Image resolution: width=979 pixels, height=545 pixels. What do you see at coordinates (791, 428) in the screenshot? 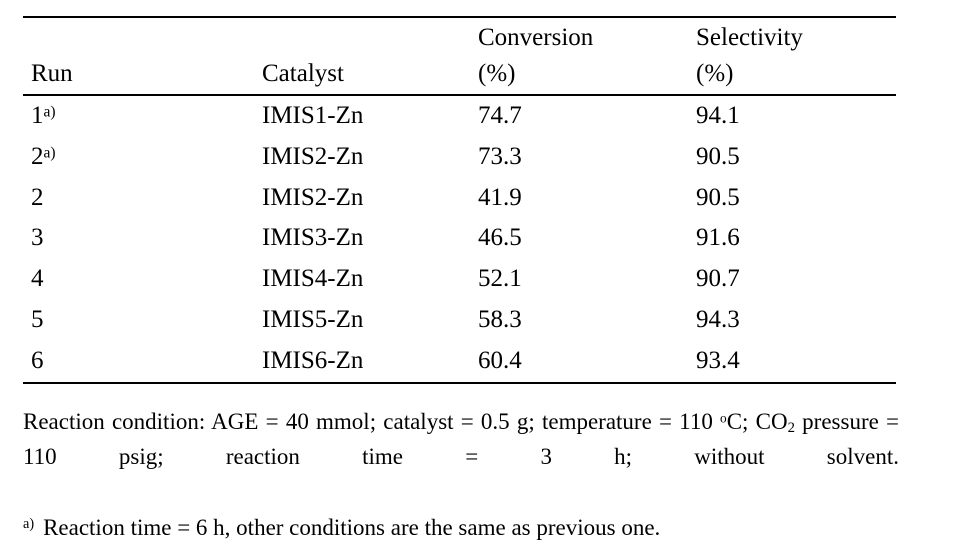
I see `subscript-two: 2` at bounding box center [791, 428].